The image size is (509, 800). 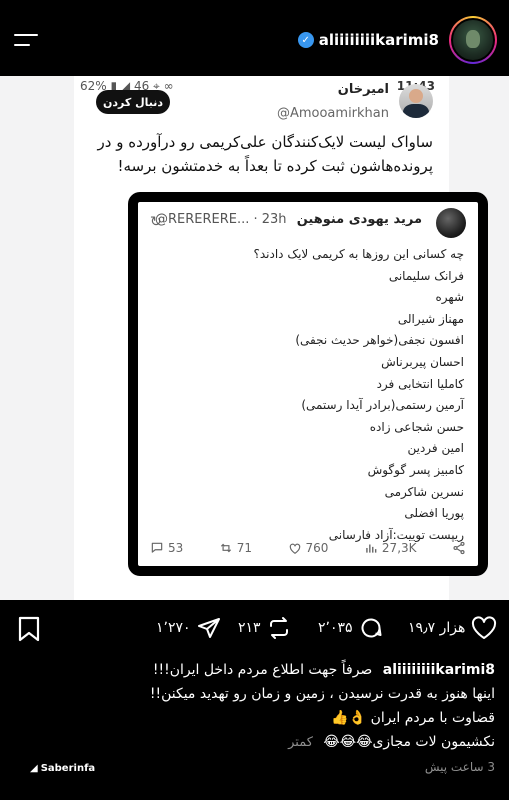 What do you see at coordinates (249, 628) in the screenshot?
I see `repost-count: ۲۱۳` at bounding box center [249, 628].